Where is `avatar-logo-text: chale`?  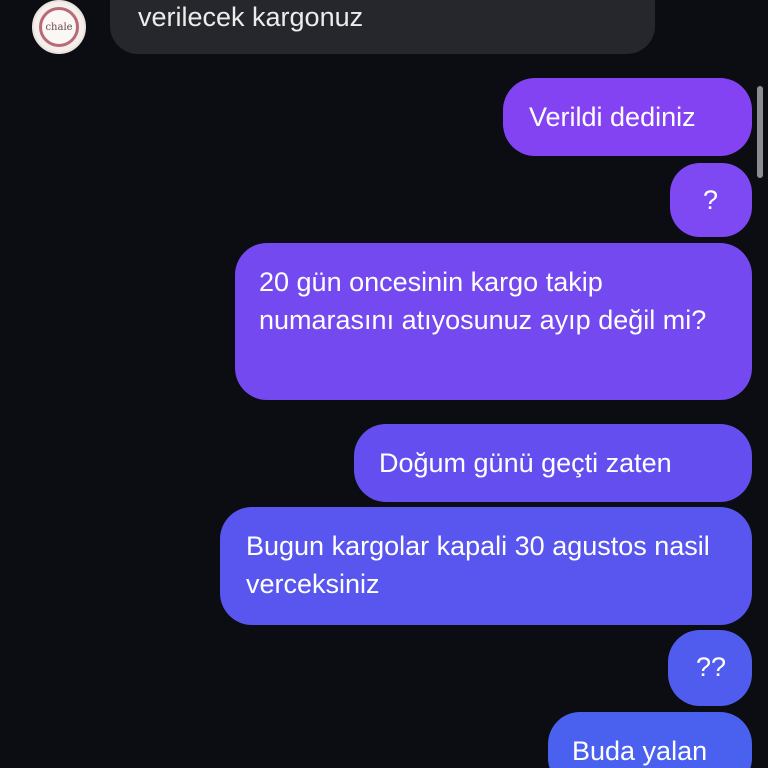 avatar-logo-text: chale is located at coordinates (59, 27).